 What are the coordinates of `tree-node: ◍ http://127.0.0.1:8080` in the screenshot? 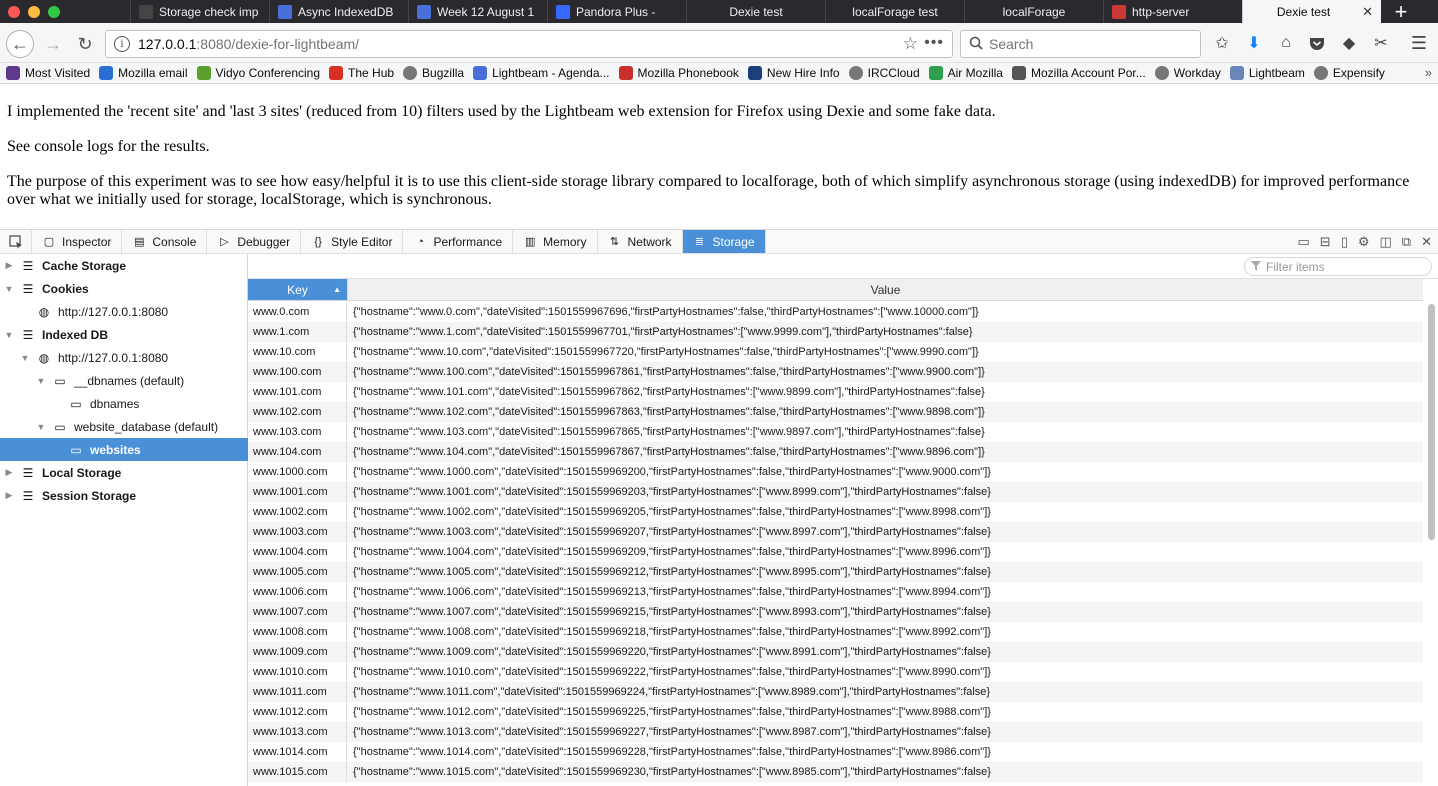 It's located at (124, 311).